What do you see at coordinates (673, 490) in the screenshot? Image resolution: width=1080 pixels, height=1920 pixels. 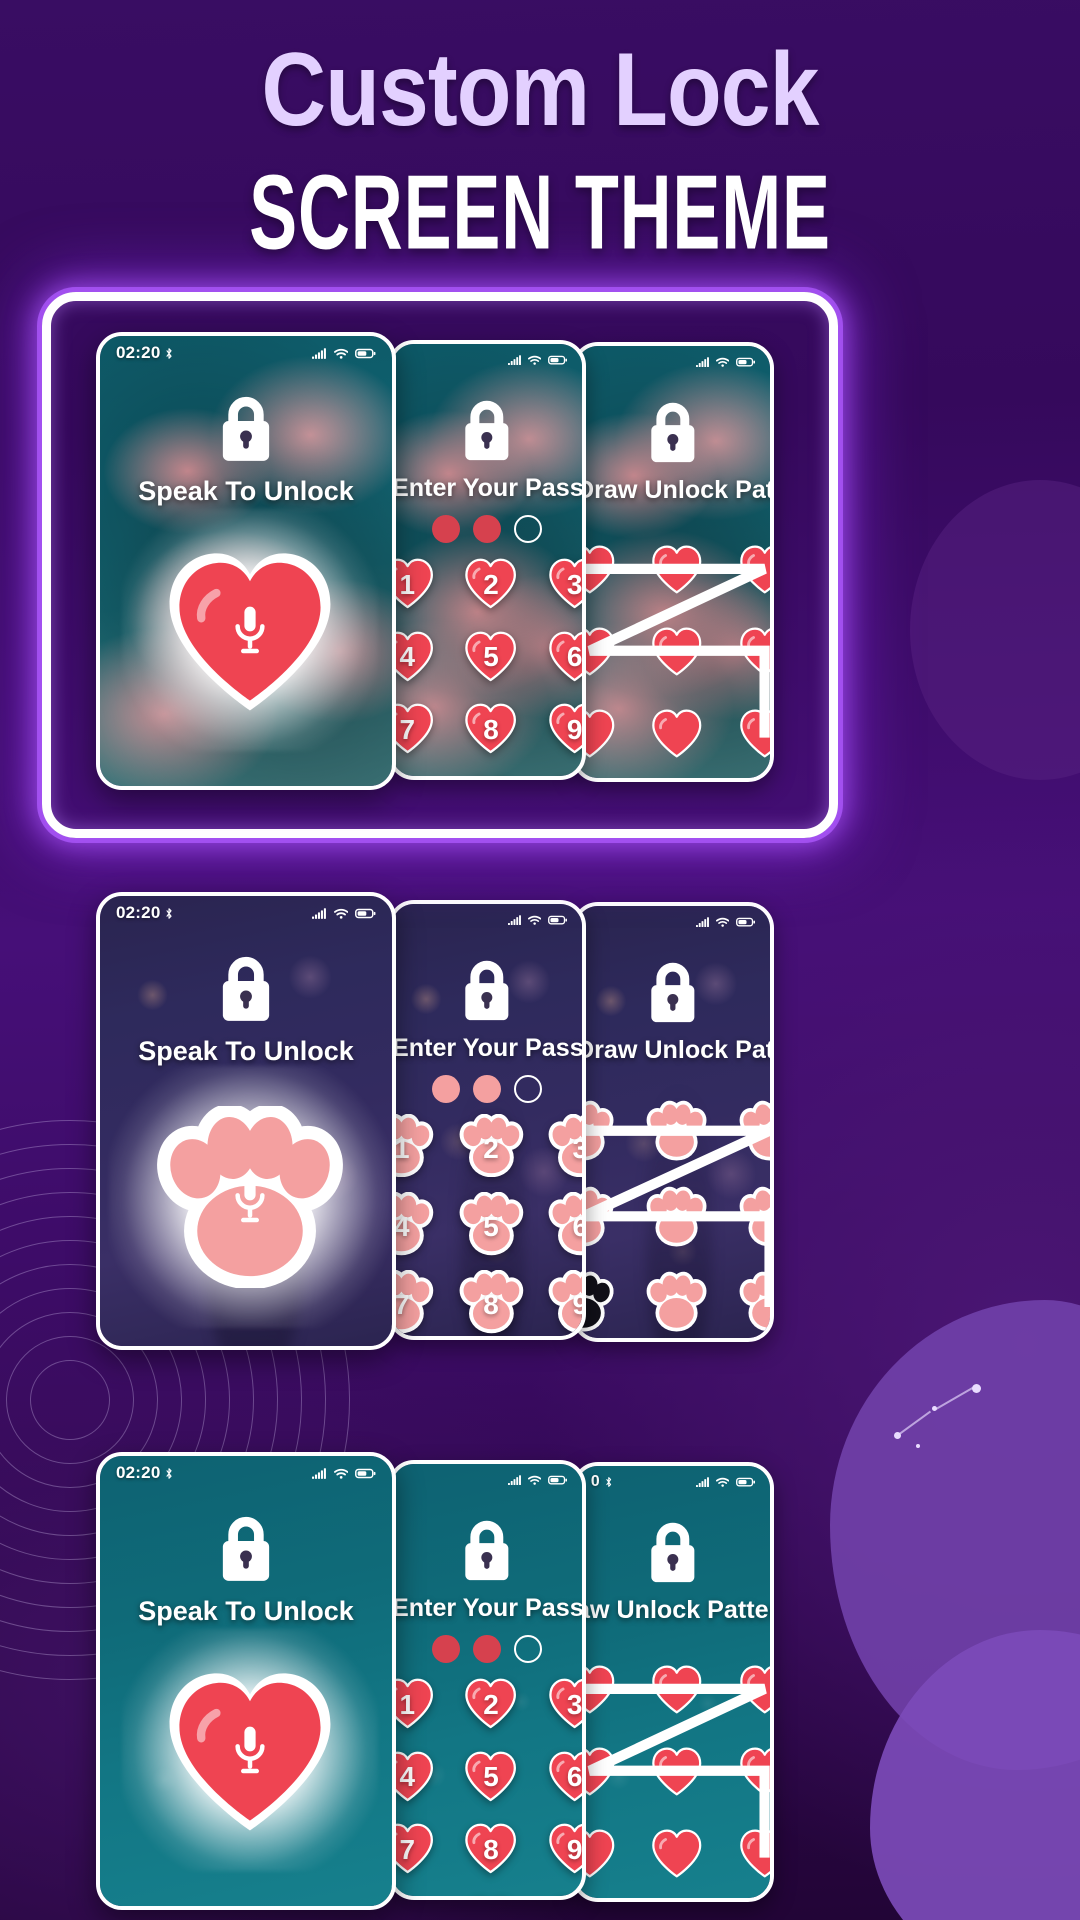 I see `screen-title: Draw Unlock Pattern` at bounding box center [673, 490].